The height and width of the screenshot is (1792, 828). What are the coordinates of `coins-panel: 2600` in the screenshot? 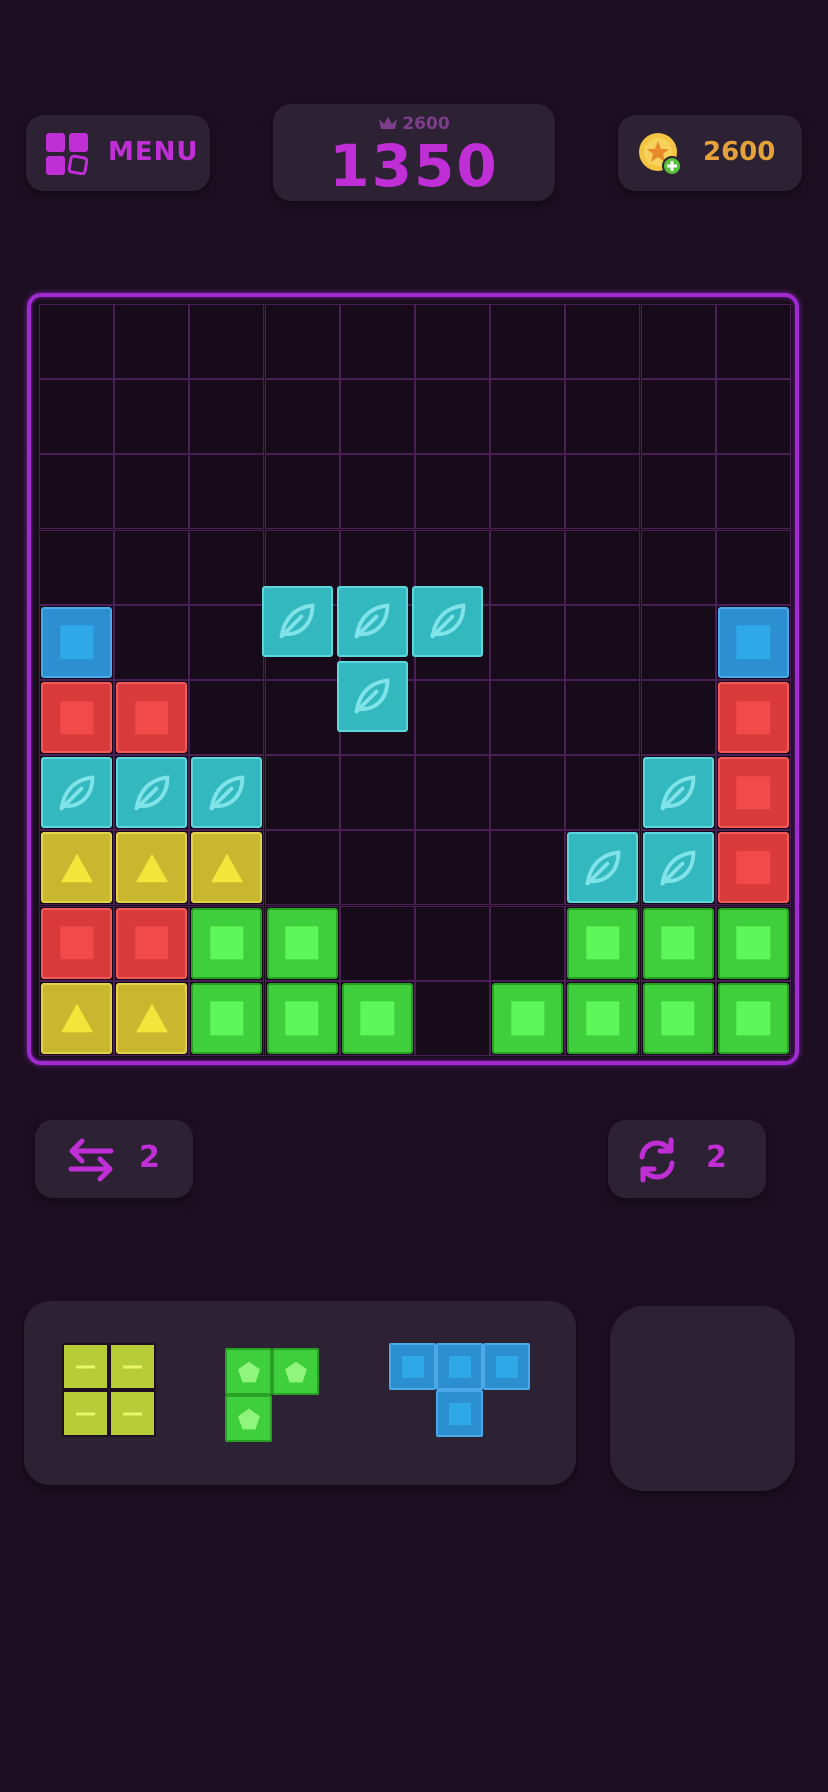 It's located at (710, 153).